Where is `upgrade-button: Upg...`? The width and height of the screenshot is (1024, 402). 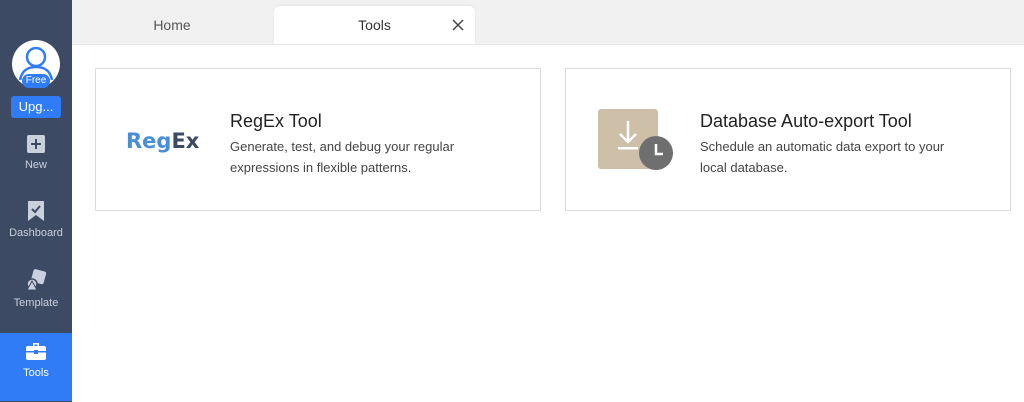
upgrade-button: Upg... is located at coordinates (36, 107).